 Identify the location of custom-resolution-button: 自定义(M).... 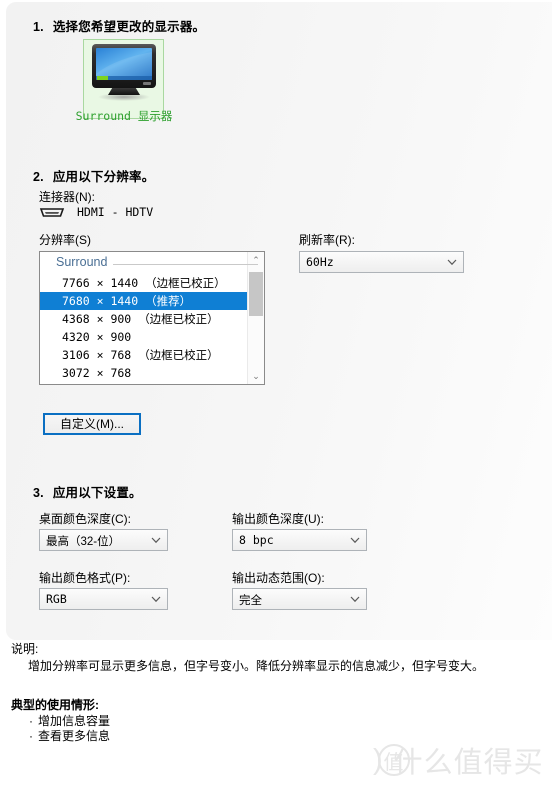
(92, 424).